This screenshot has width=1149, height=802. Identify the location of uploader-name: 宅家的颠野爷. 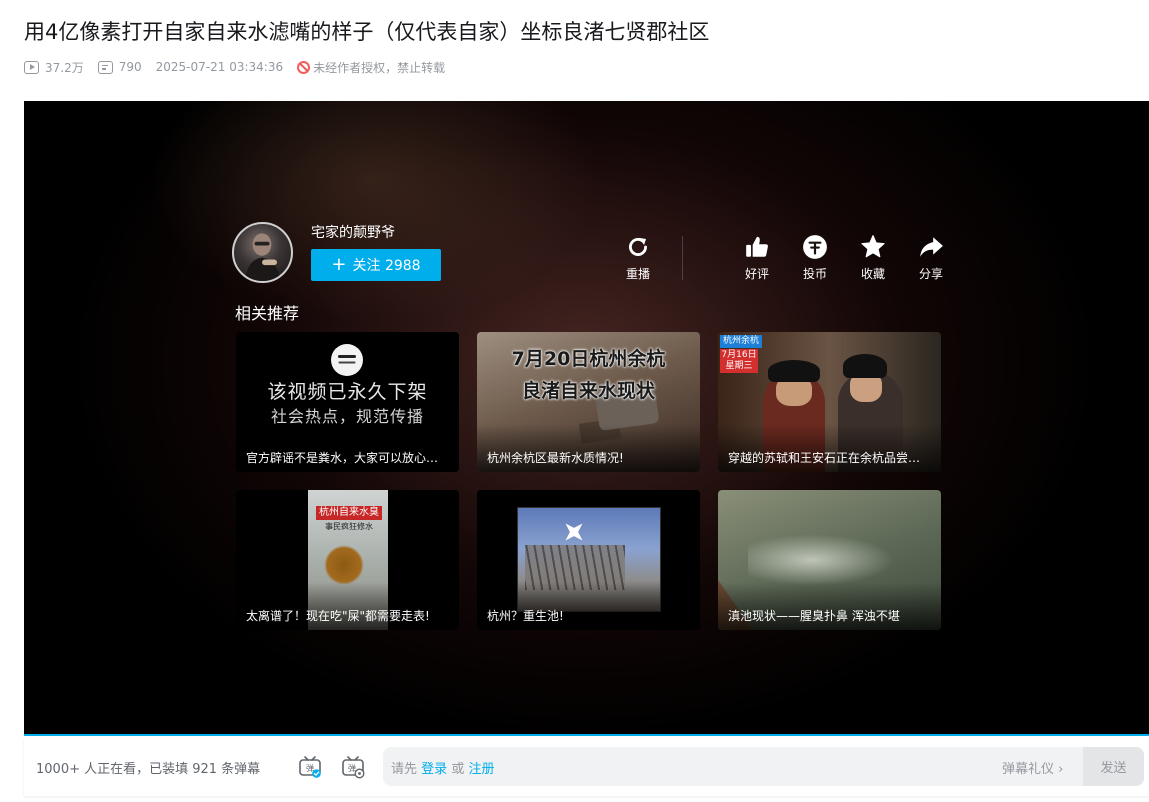
(353, 232).